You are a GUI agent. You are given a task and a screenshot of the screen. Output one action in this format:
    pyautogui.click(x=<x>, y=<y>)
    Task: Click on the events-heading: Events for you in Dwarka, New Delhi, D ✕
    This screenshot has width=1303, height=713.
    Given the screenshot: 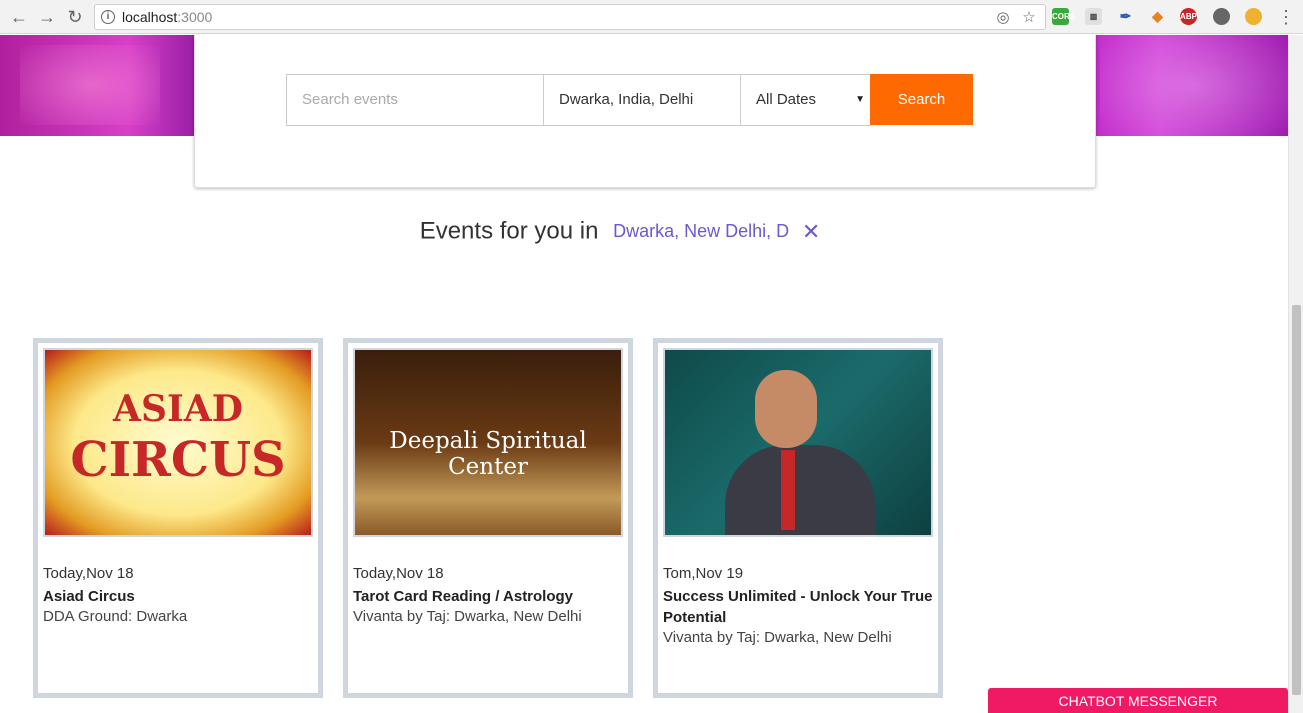 What is the action you would take?
    pyautogui.click(x=620, y=231)
    